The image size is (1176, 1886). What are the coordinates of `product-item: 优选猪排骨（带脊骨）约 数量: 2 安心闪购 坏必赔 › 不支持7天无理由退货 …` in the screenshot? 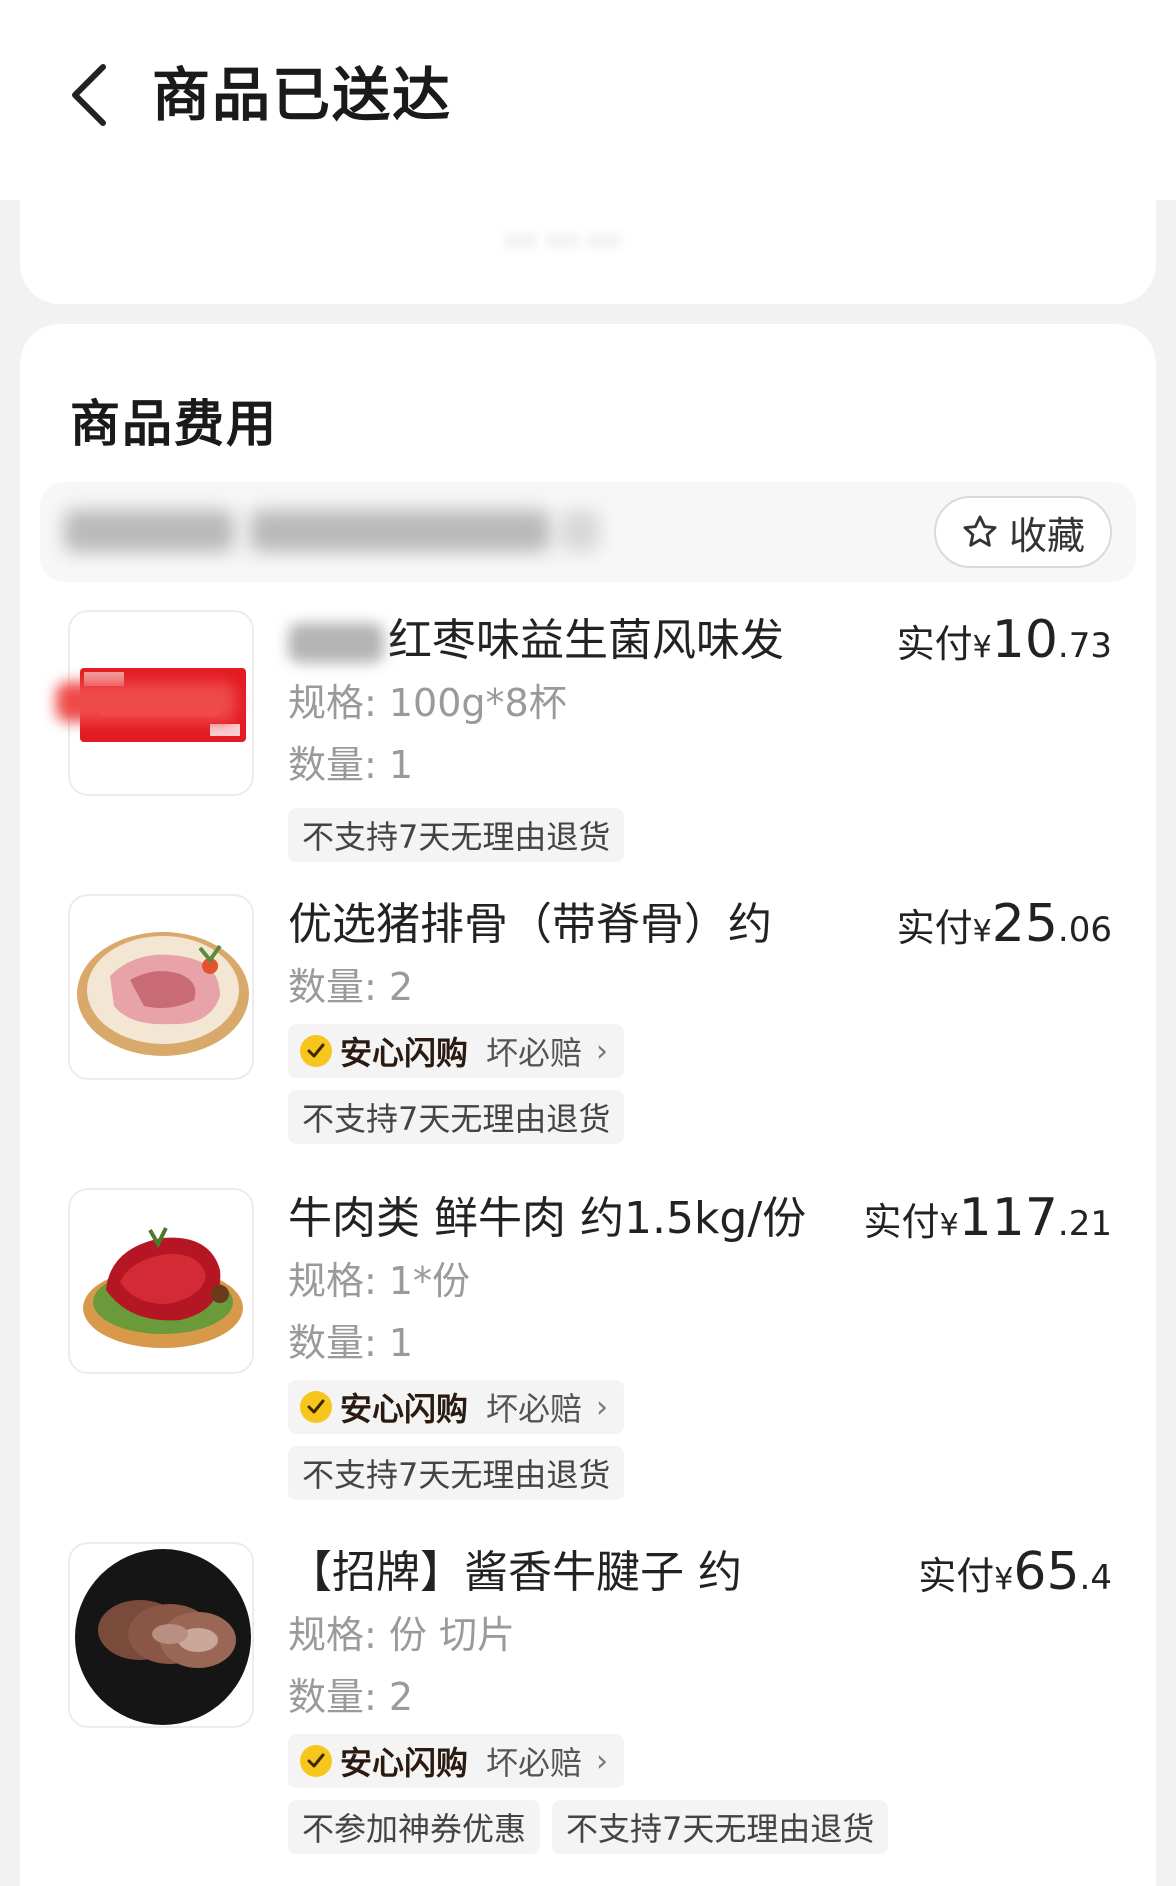 It's located at (588, 1024).